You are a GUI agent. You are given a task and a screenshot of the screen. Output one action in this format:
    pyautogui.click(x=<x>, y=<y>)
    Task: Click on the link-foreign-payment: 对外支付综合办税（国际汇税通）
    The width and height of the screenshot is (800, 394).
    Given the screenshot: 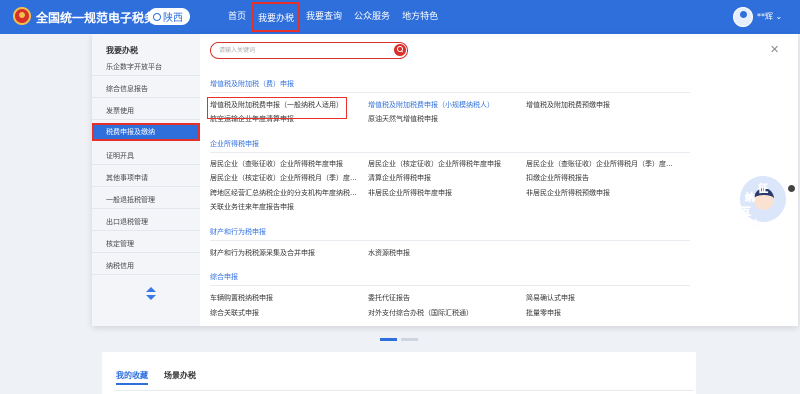 What is the action you would take?
    pyautogui.click(x=420, y=313)
    